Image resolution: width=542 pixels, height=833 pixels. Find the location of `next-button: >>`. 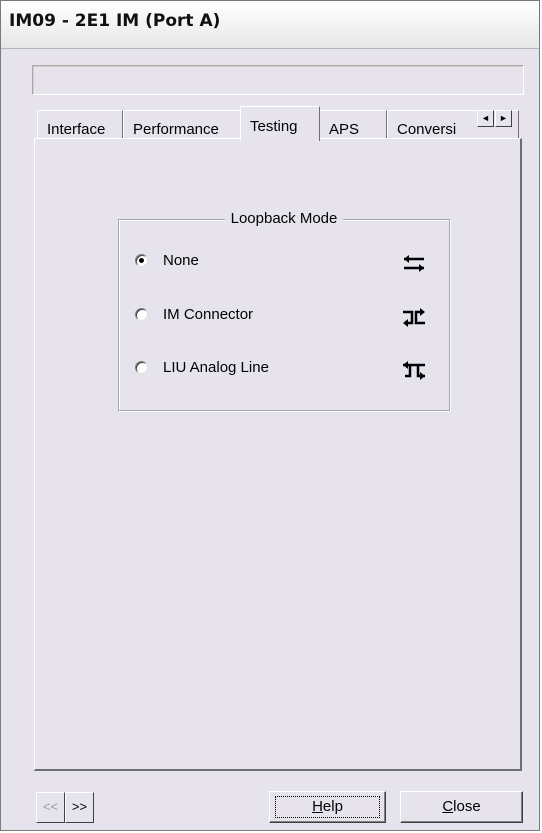

next-button: >> is located at coordinates (79, 807).